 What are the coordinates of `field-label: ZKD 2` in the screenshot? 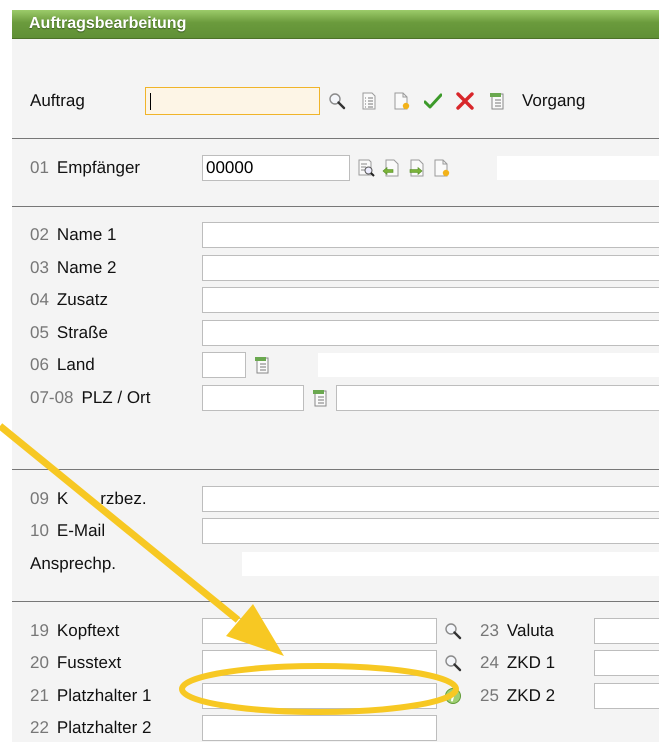 It's located at (531, 696).